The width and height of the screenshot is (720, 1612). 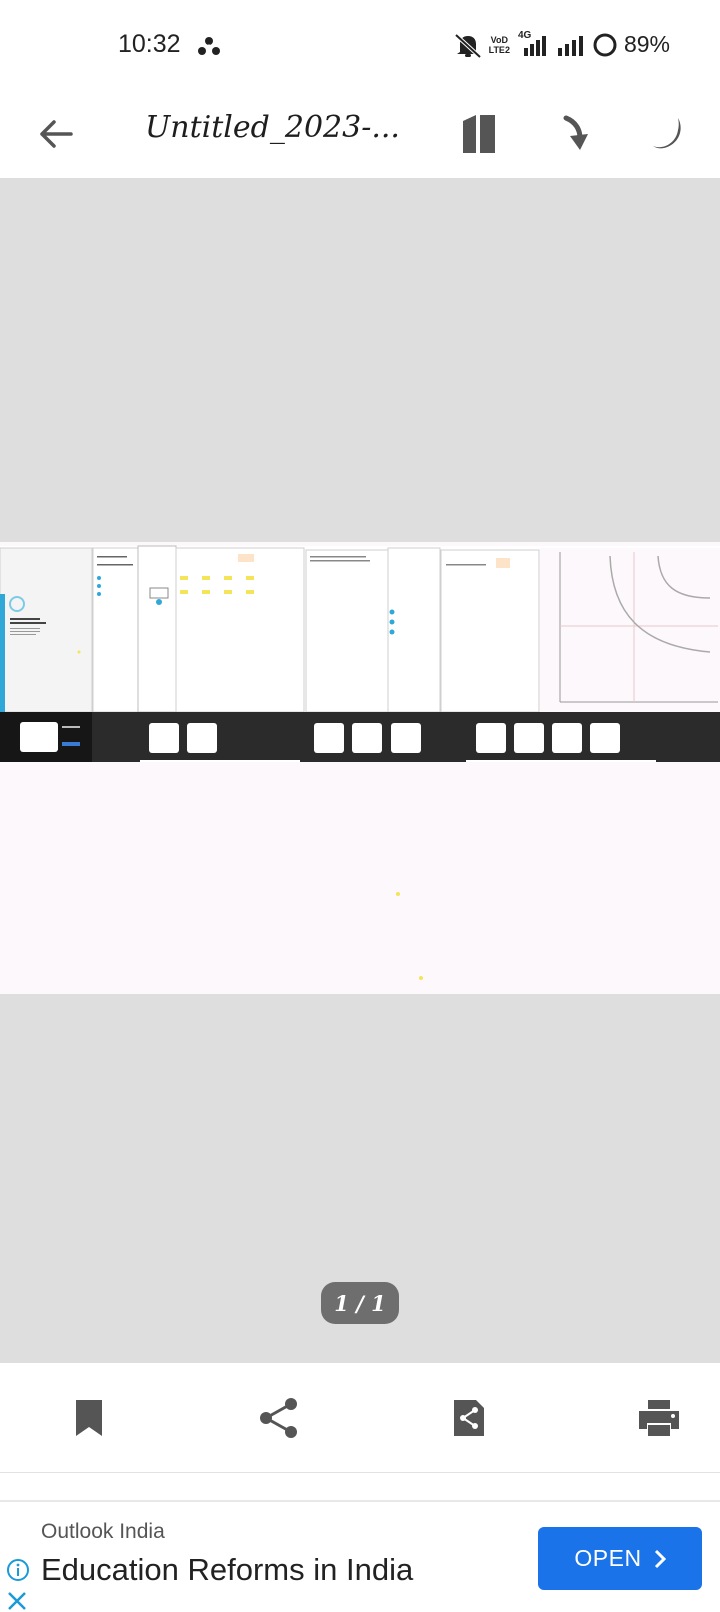 What do you see at coordinates (149, 44) in the screenshot?
I see `status-time: 10:32` at bounding box center [149, 44].